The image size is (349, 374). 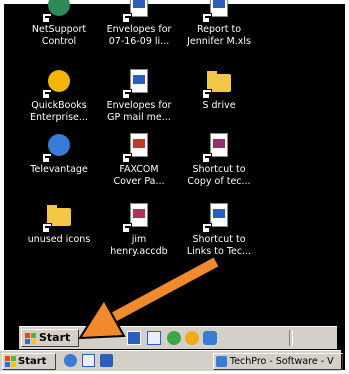 I want to click on word-quicklaunch-icon, so click(x=88, y=360).